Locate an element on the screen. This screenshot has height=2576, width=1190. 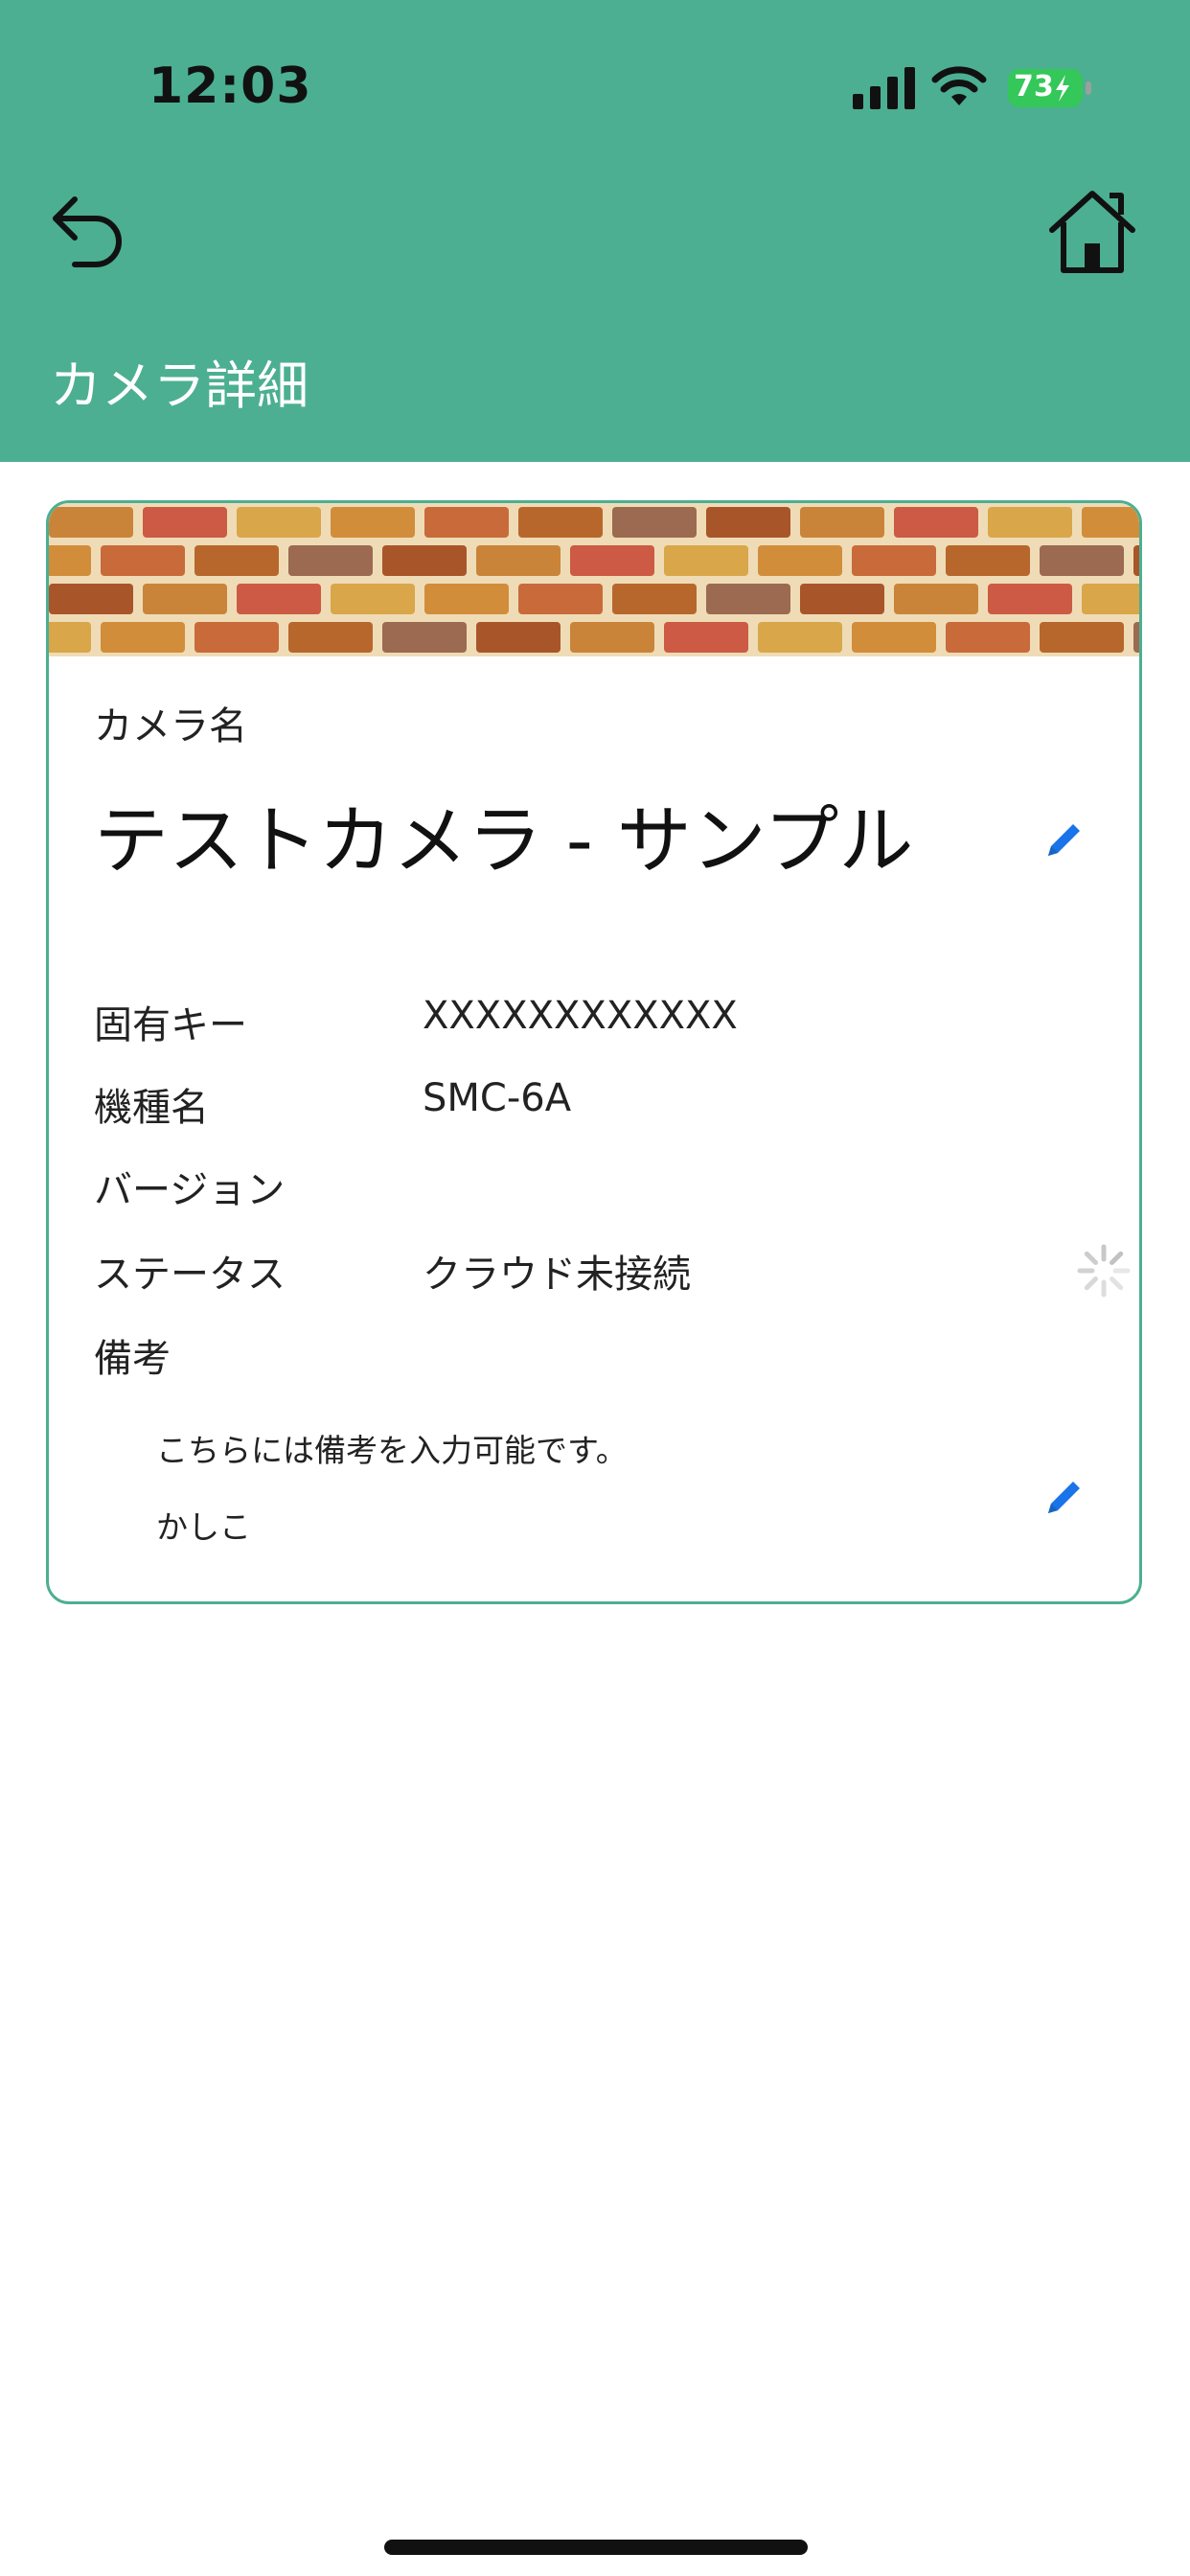
camera-name: テストカメラ - サンプル is located at coordinates (504, 841).